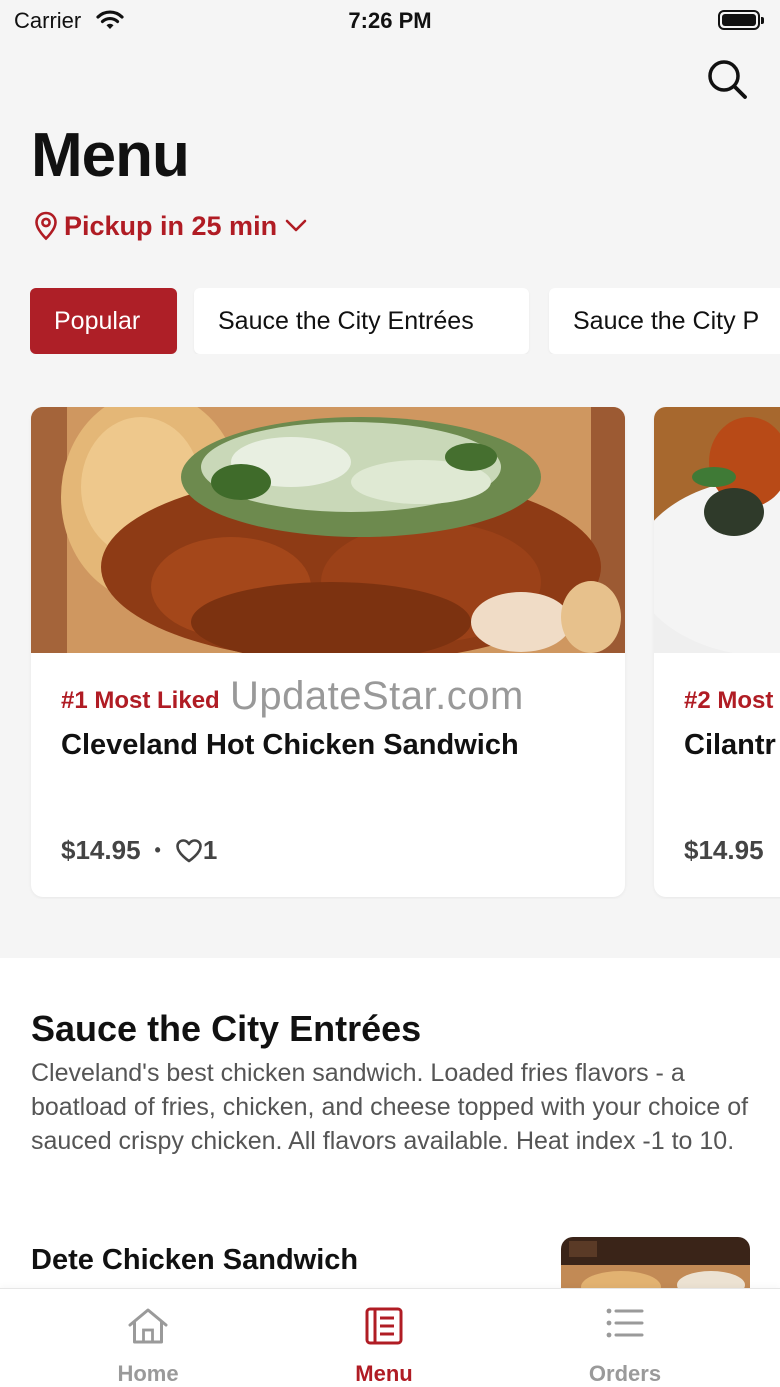  I want to click on search-icon, so click(727, 79).